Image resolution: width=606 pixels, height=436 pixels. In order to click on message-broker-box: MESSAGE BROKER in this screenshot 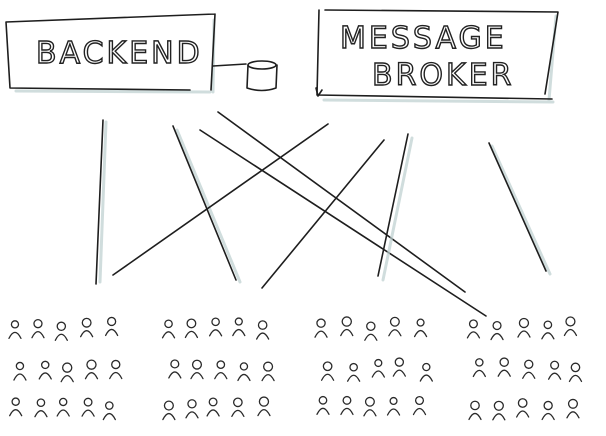, I will do `click(437, 56)`.